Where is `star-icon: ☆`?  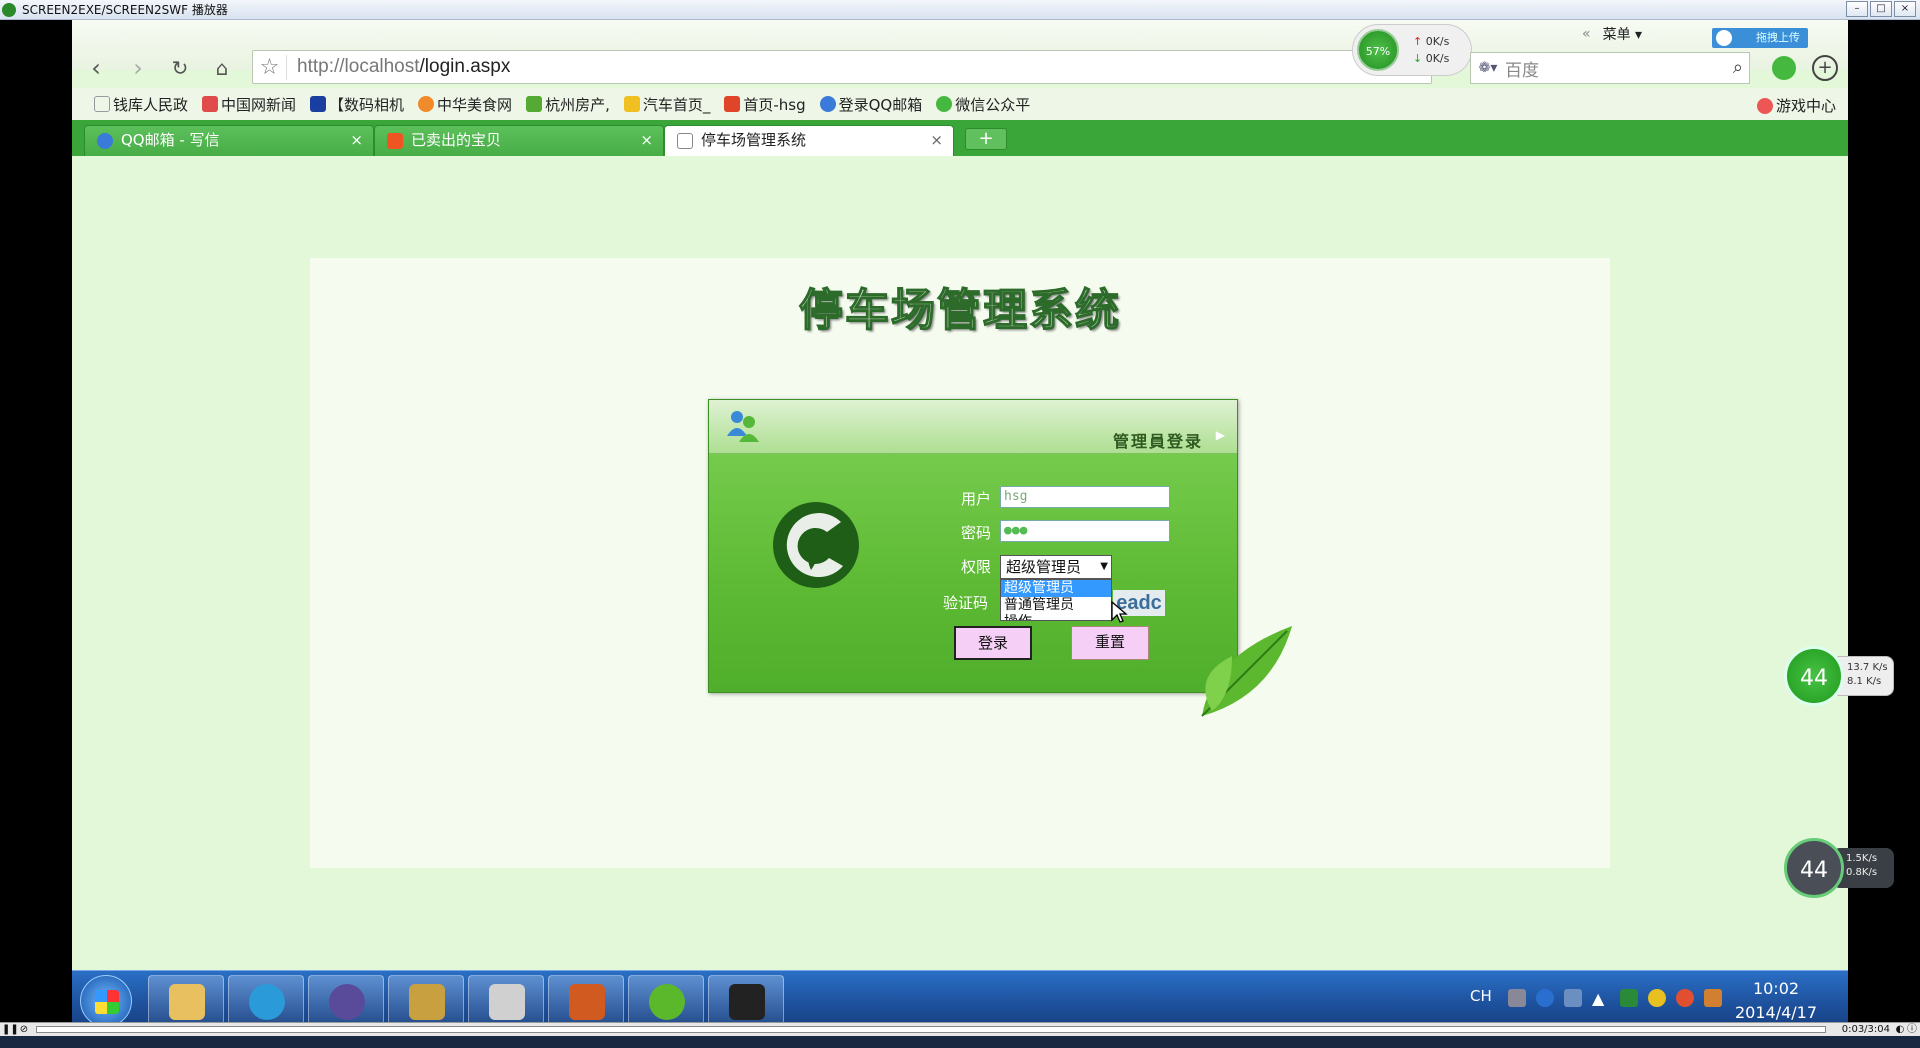
star-icon: ☆ is located at coordinates (270, 67).